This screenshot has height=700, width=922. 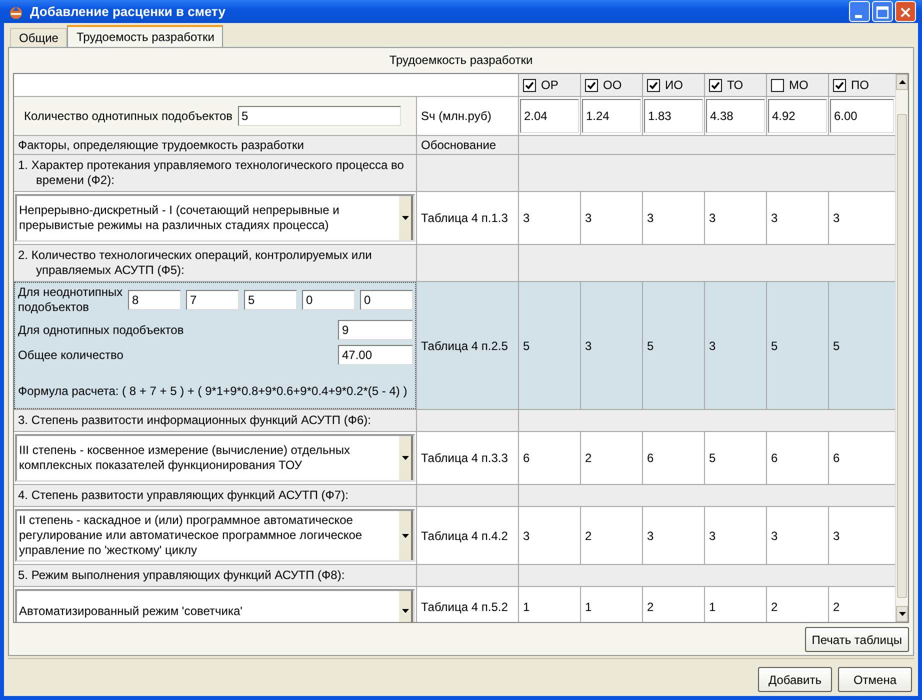 What do you see at coordinates (875, 679) in the screenshot?
I see `dialog-button: Отмена` at bounding box center [875, 679].